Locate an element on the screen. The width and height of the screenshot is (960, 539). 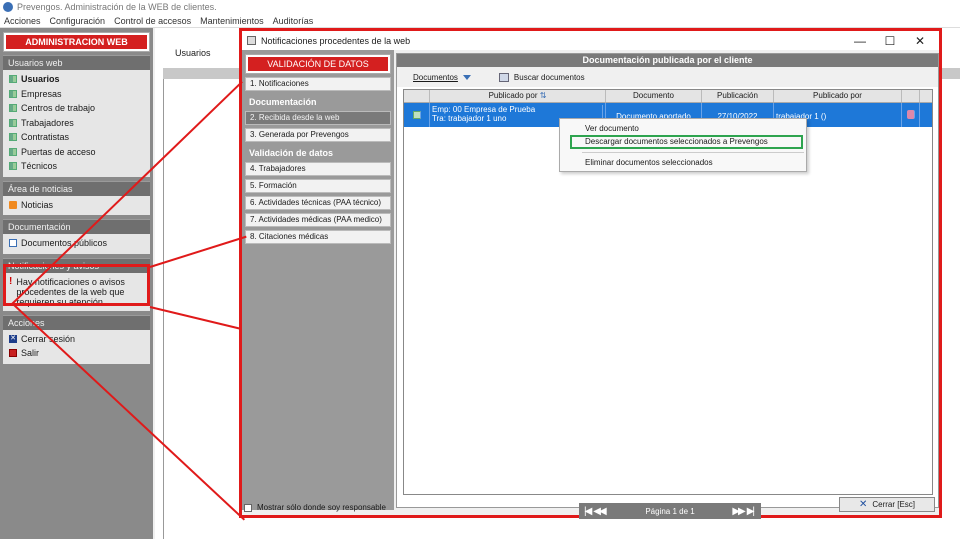
documentos-dropdown: Documentos is located at coordinates (442, 77).